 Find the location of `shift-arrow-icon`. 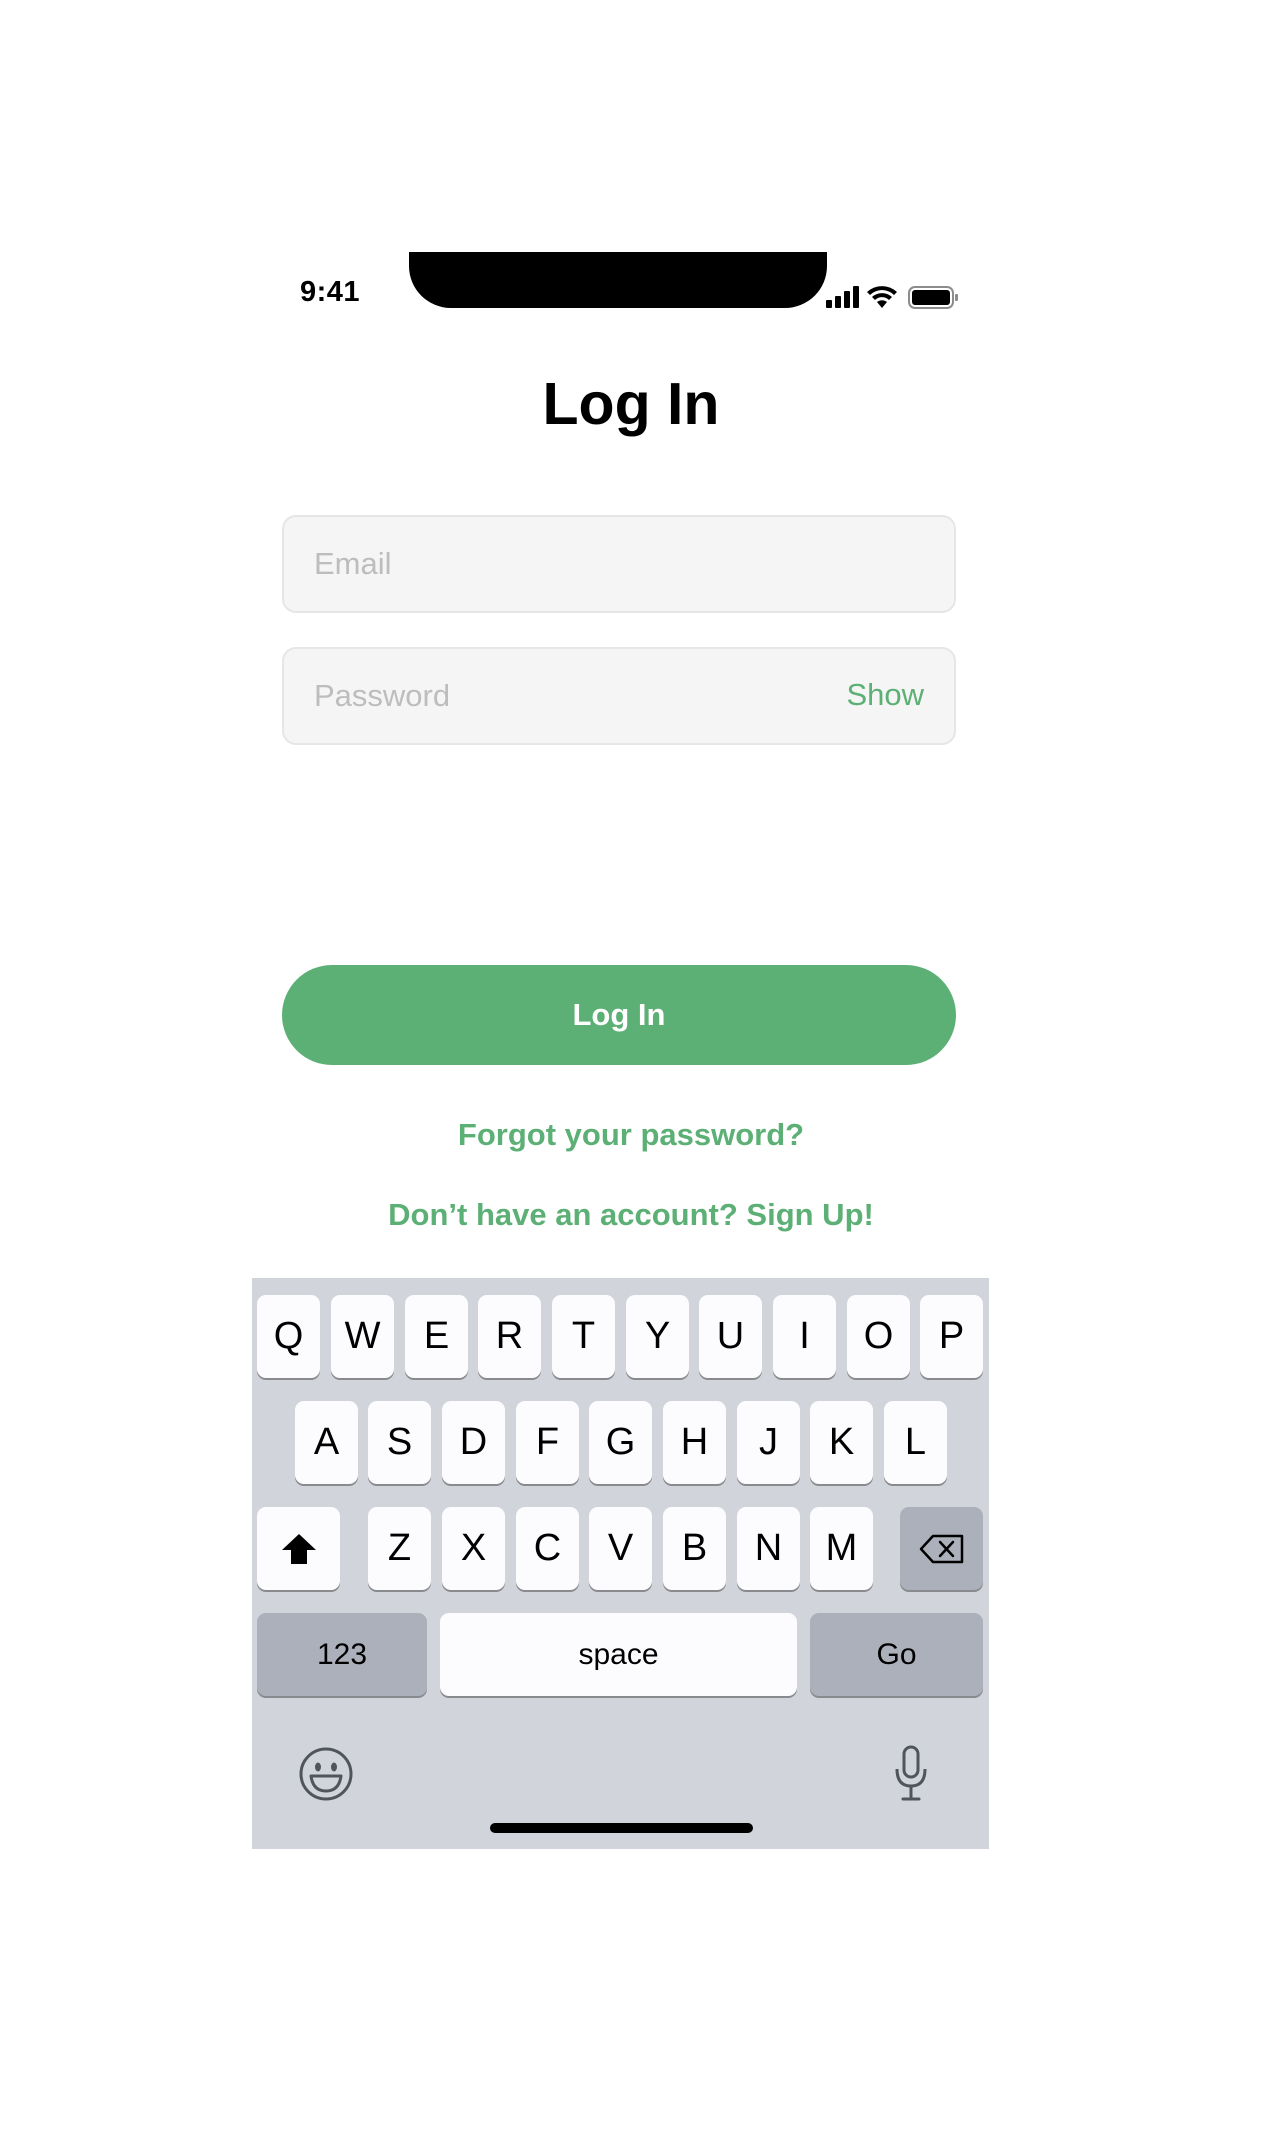

shift-arrow-icon is located at coordinates (298, 1548).